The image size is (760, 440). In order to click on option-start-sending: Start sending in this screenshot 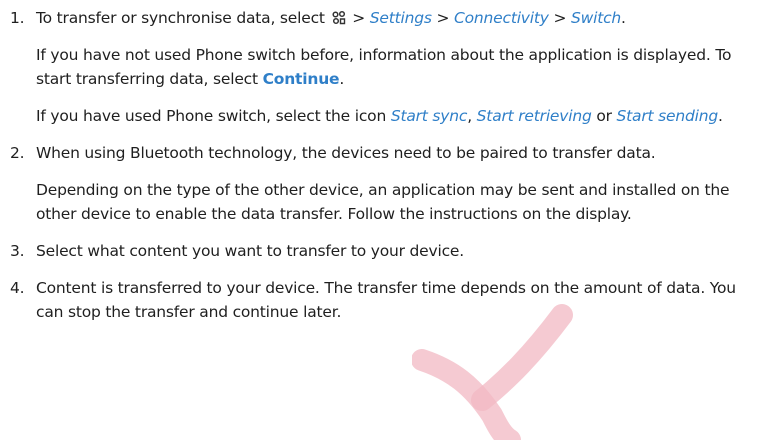, I will do `click(667, 116)`.